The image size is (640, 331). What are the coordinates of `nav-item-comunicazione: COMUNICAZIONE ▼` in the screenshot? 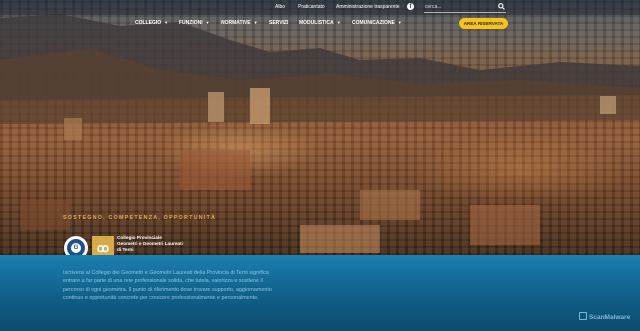 It's located at (377, 23).